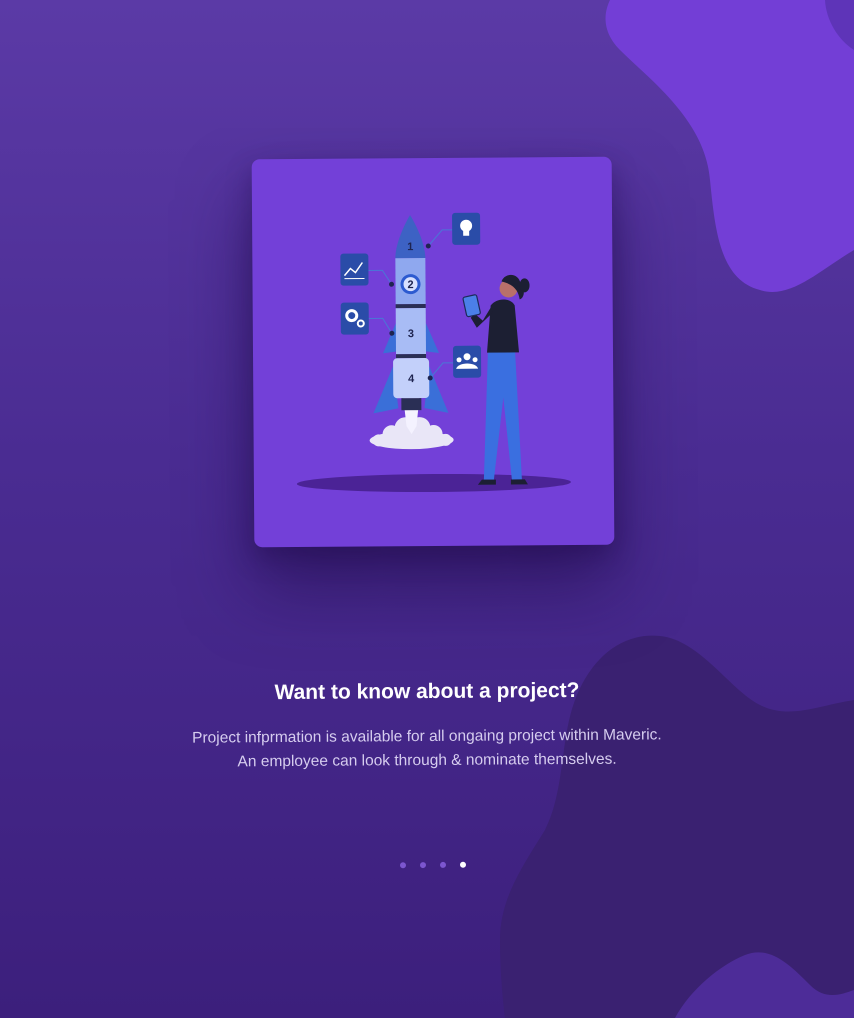 This screenshot has width=854, height=1018. Describe the element at coordinates (354, 318) in the screenshot. I see `gear-icon` at that location.